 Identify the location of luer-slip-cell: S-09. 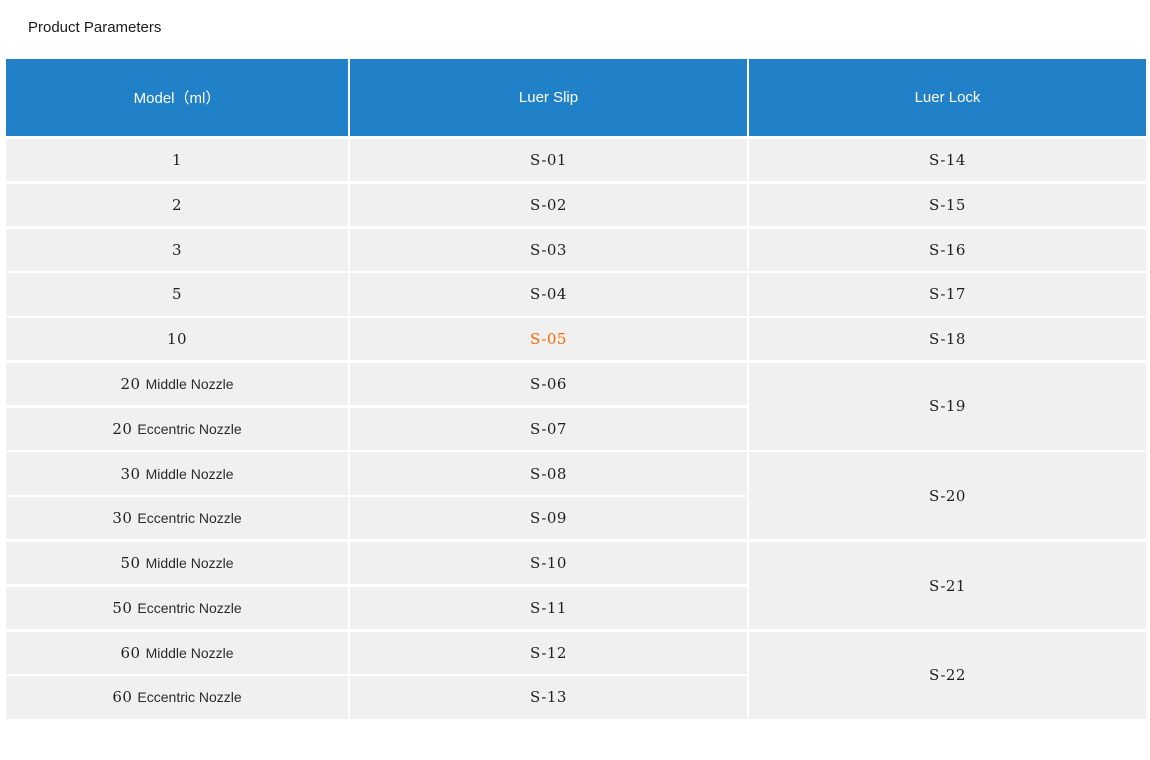
(548, 518).